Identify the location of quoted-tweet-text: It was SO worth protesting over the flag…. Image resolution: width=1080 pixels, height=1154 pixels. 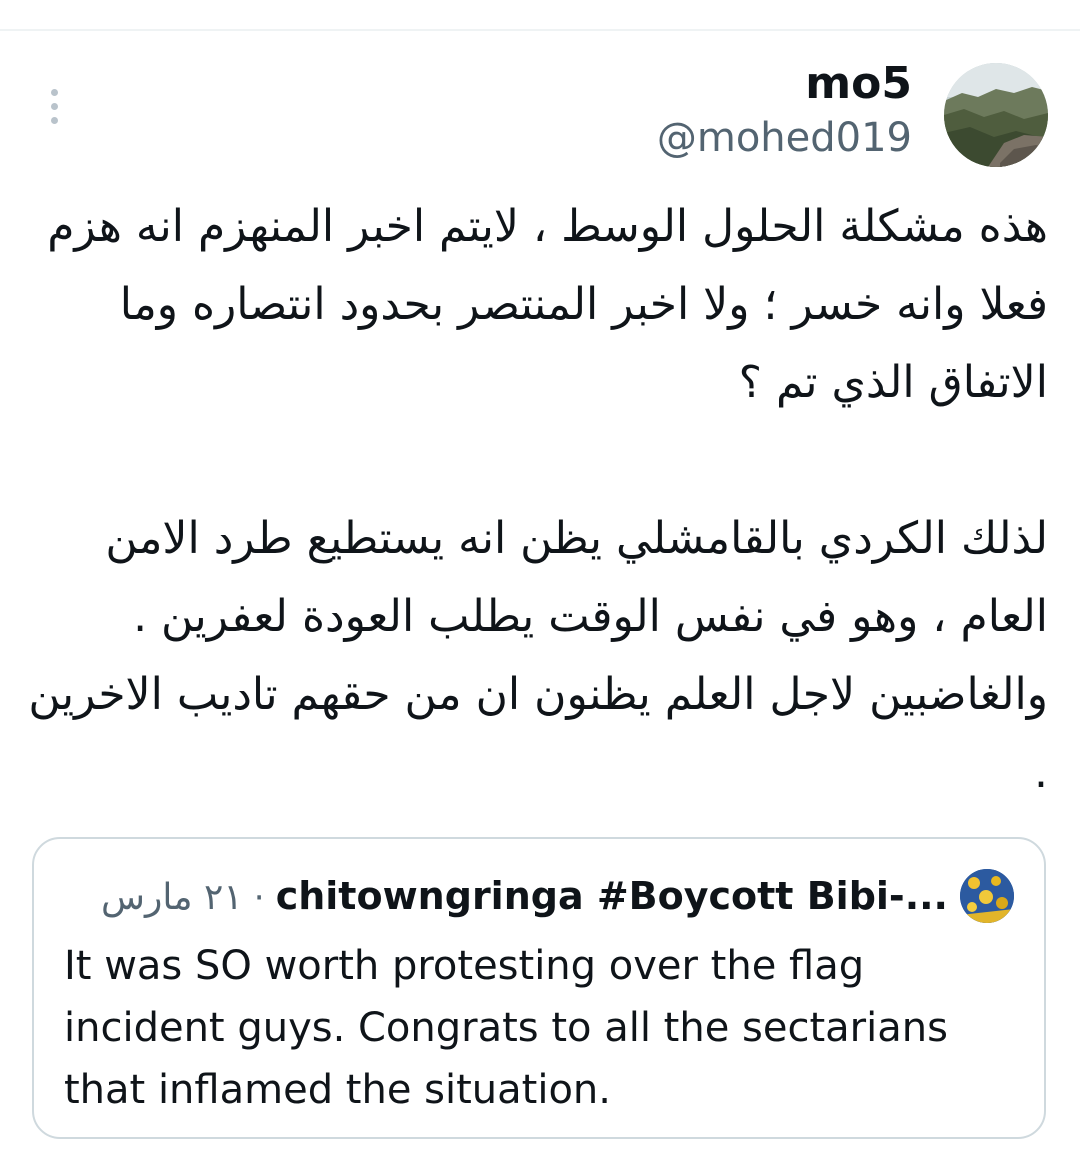
(506, 1028).